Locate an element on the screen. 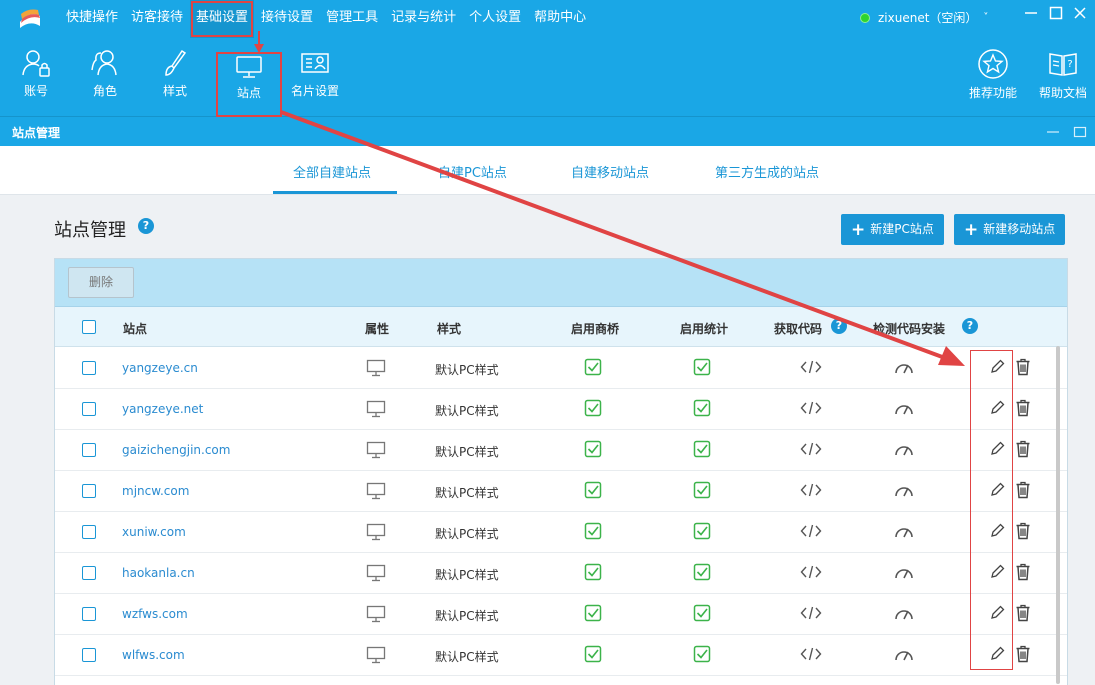  tool-role: 角色 is located at coordinates (105, 73).